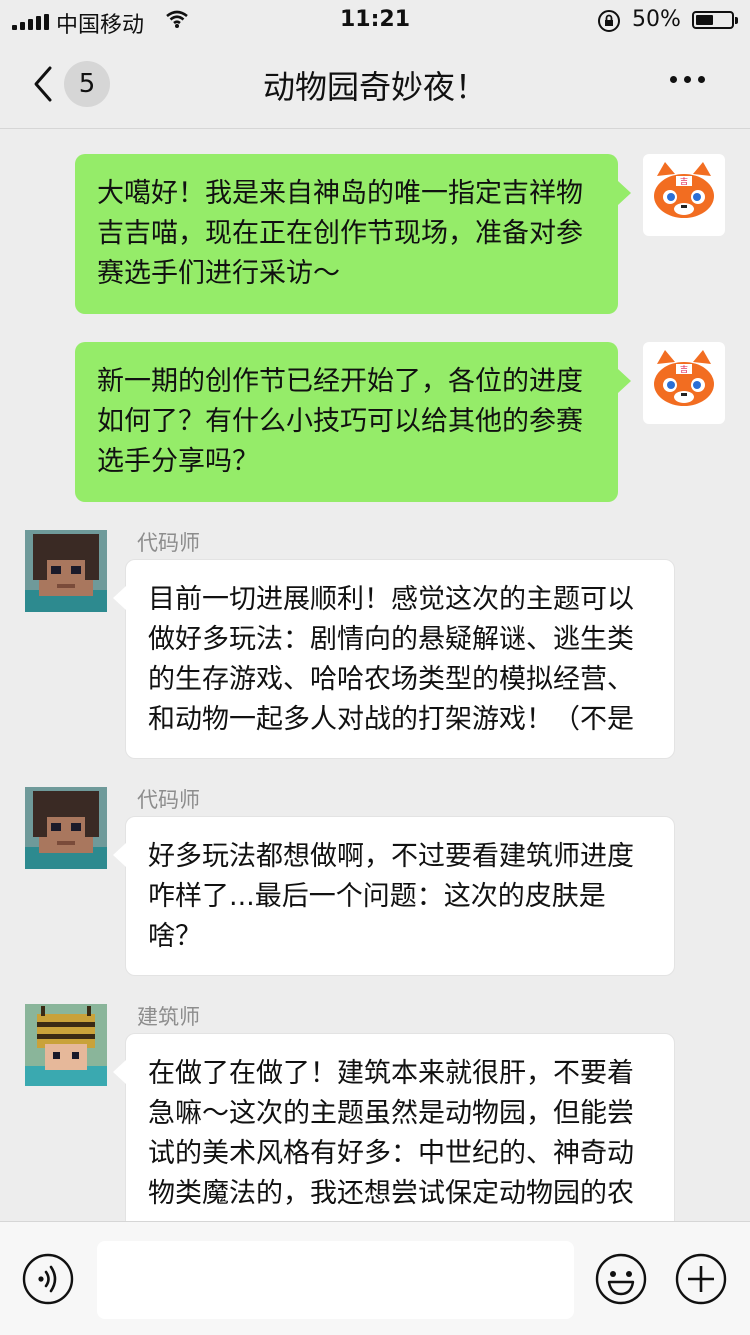  What do you see at coordinates (375, 20) in the screenshot?
I see `status-bar: 中国移动 11:21 50%` at bounding box center [375, 20].